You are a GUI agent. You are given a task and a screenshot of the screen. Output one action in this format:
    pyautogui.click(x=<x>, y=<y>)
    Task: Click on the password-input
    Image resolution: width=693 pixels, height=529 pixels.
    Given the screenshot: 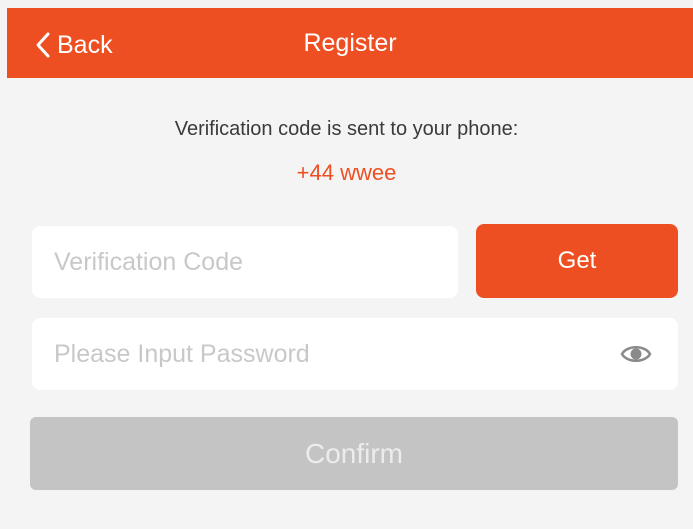 What is the action you would take?
    pyautogui.click(x=334, y=354)
    